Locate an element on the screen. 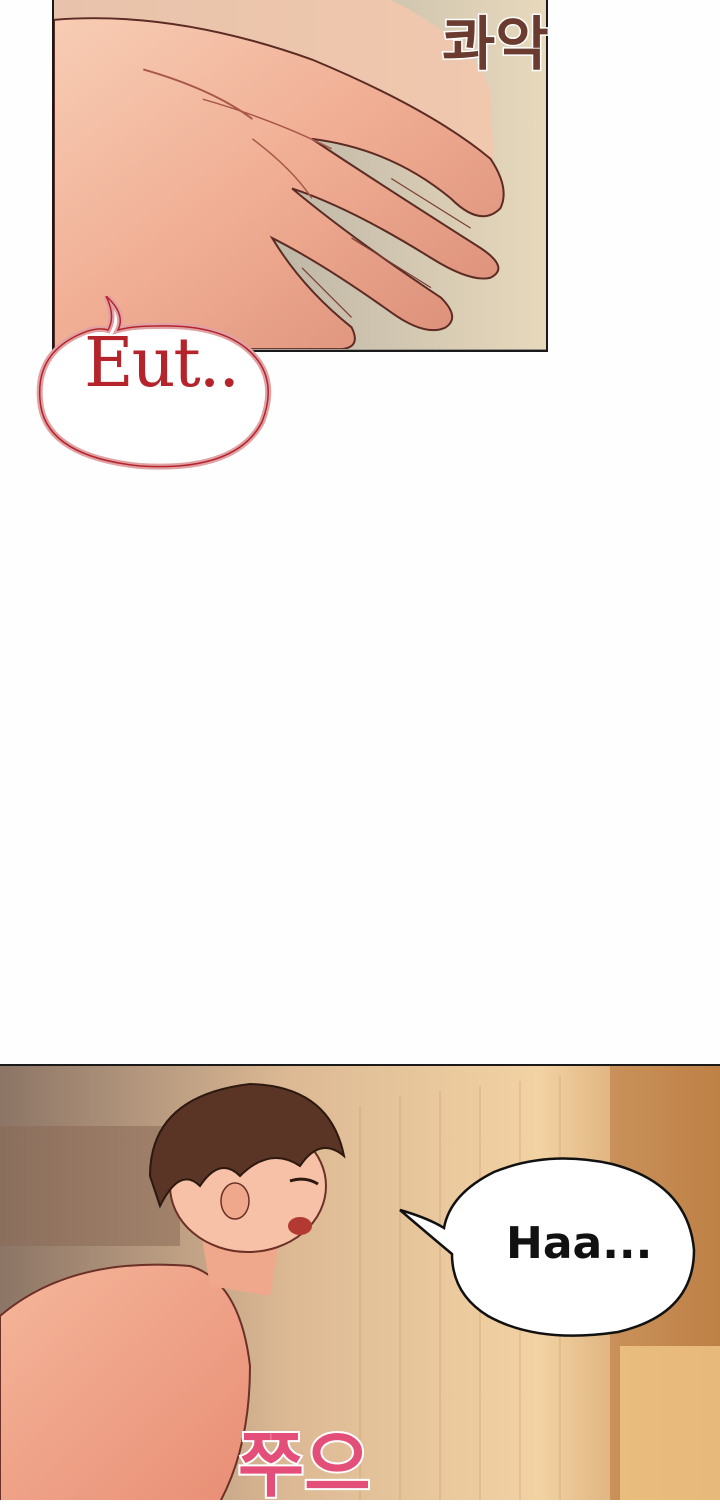 The image size is (720, 1504). sfx-lettering: 쭈으 is located at coordinates (304, 1462).